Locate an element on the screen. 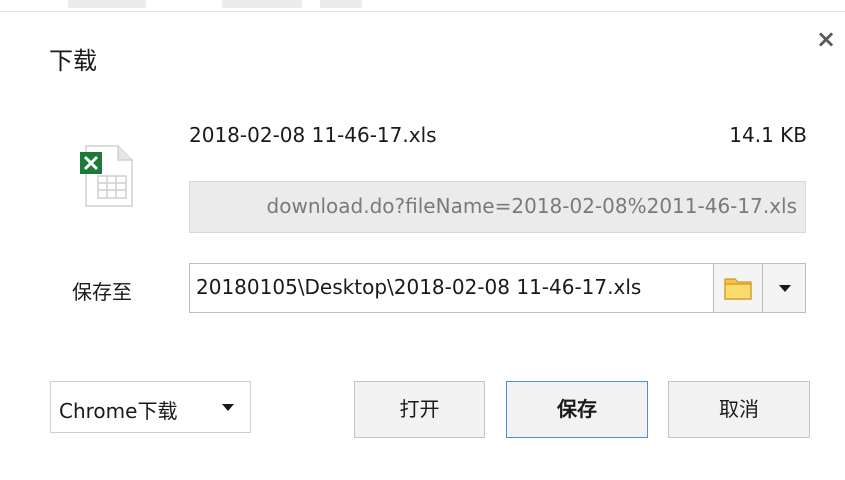 The image size is (845, 480). save-path-input: 20180105\Desktop\2018-02-08 11-46-17.xls is located at coordinates (451, 288).